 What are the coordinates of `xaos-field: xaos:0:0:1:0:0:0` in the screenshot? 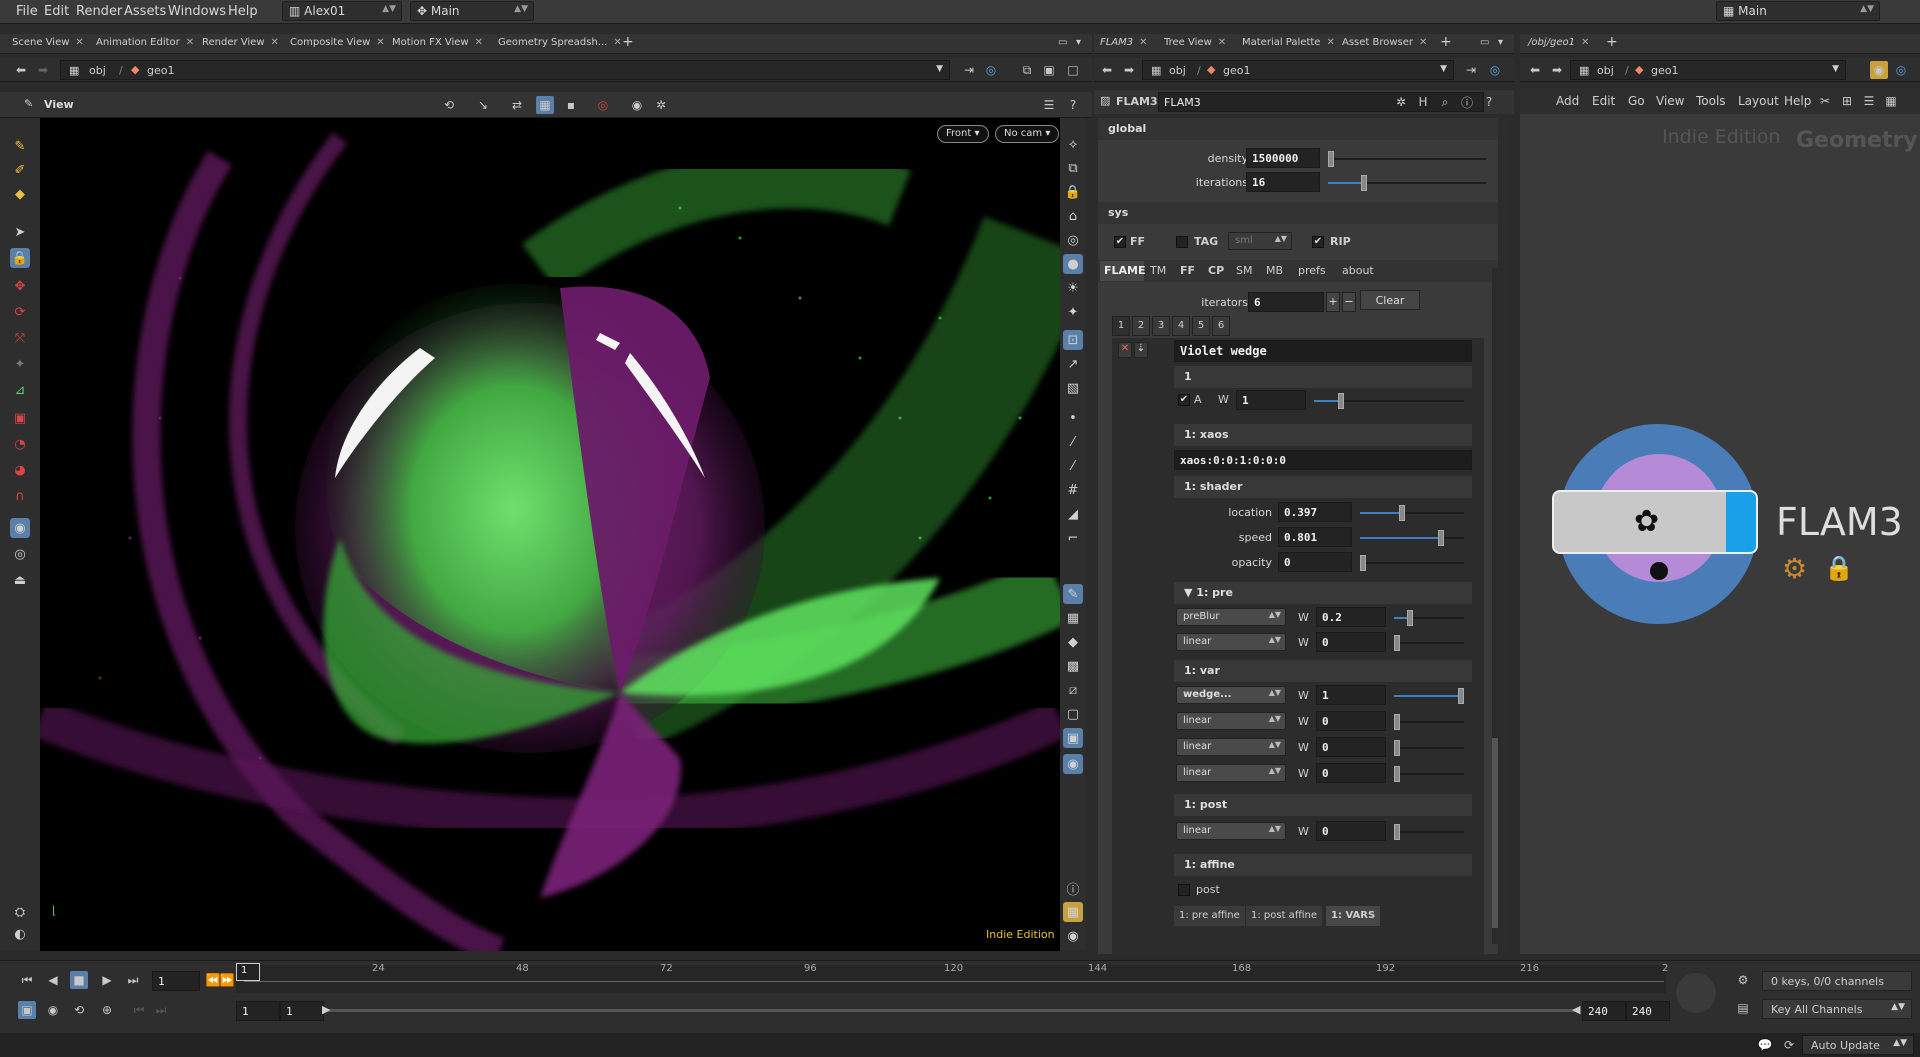 It's located at (1323, 460).